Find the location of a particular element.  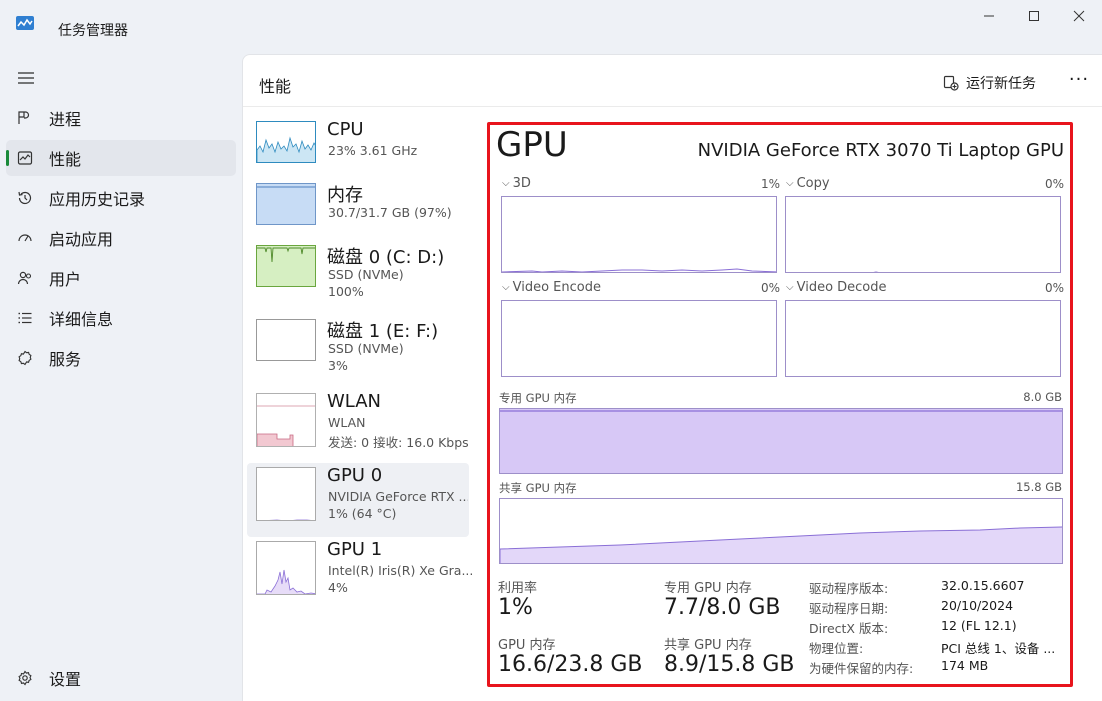

sidebar-item-label: 服务 is located at coordinates (65, 359).